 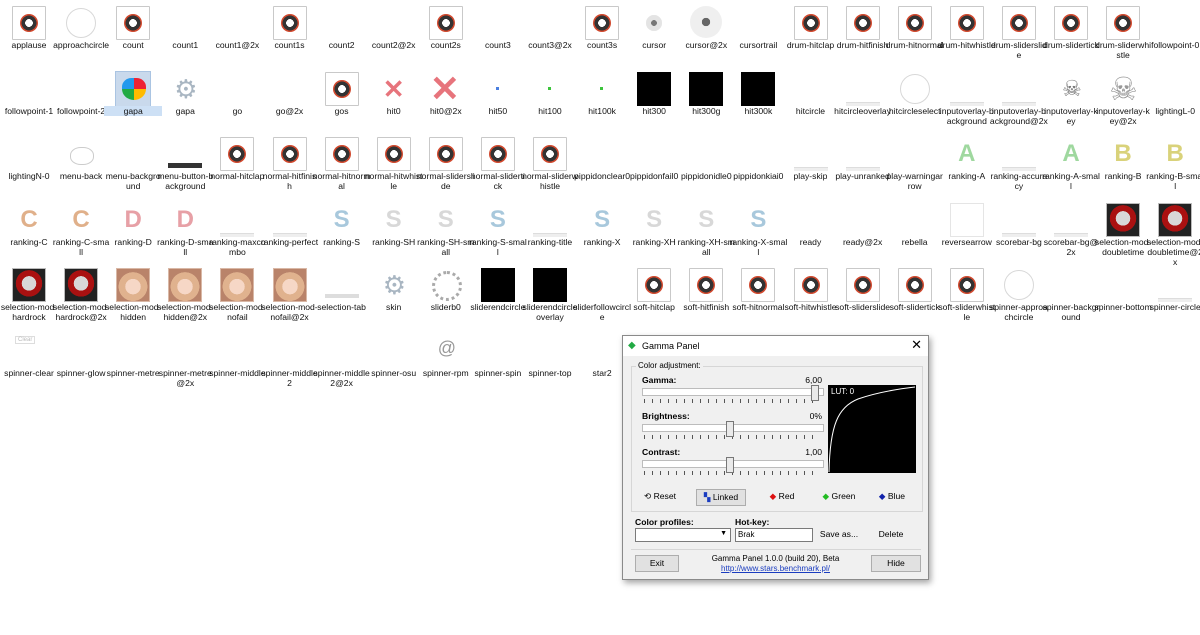 I want to click on butterfly-file-icon, so click(x=133, y=88).